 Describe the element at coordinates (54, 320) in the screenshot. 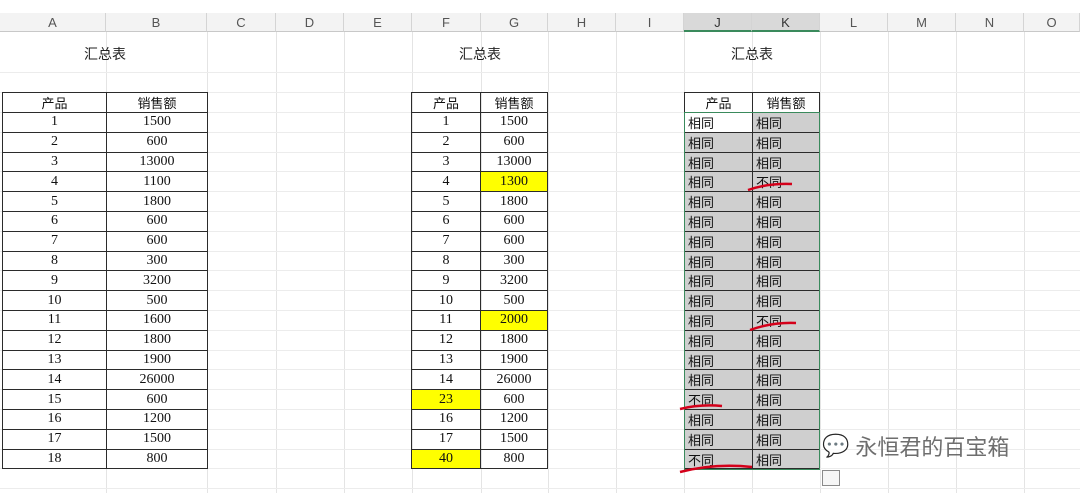

I see `table1-cell-product: 11` at that location.